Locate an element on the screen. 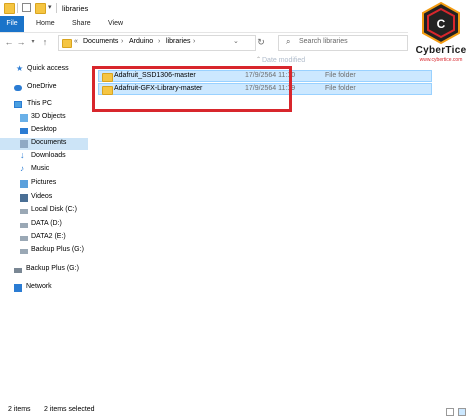  sidebar-item-backup-plus-g: Backup Plus (G:) is located at coordinates (44, 251).